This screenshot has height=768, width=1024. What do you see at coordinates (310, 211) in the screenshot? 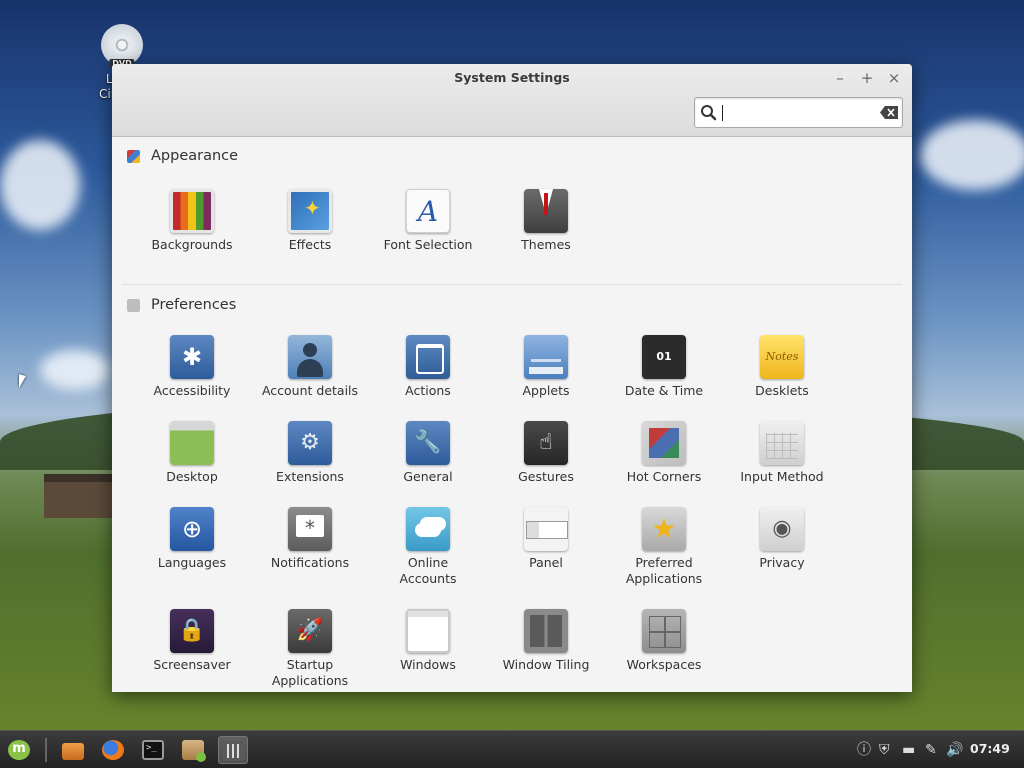
I see `effects-icon` at bounding box center [310, 211].